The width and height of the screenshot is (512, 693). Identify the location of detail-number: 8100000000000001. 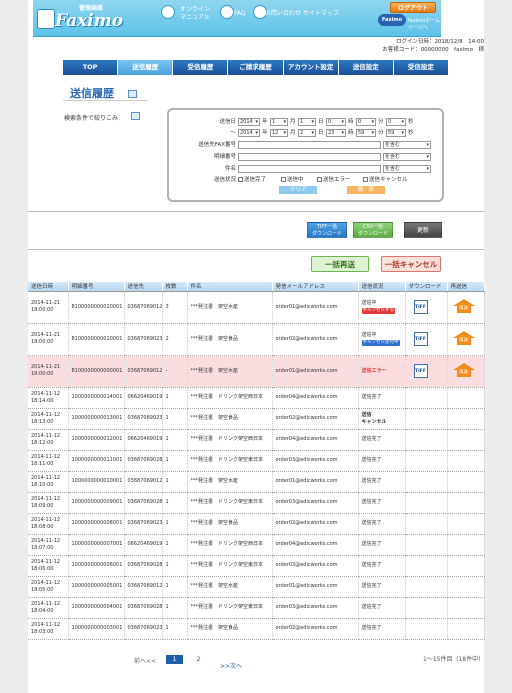
(97, 371).